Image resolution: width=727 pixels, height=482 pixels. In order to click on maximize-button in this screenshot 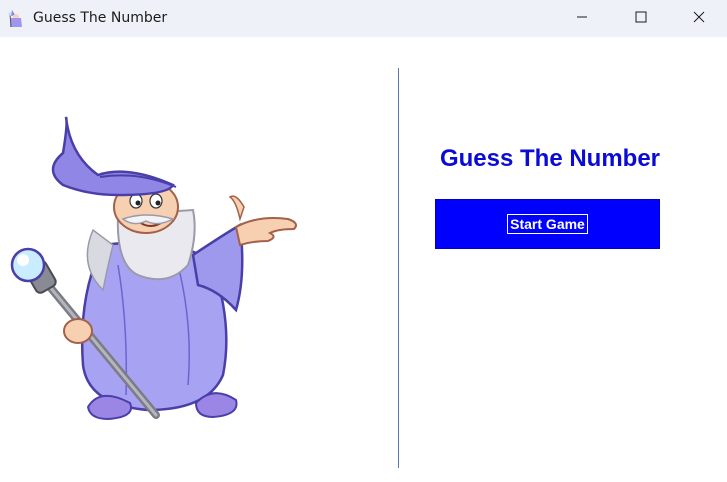, I will do `click(641, 18)`.